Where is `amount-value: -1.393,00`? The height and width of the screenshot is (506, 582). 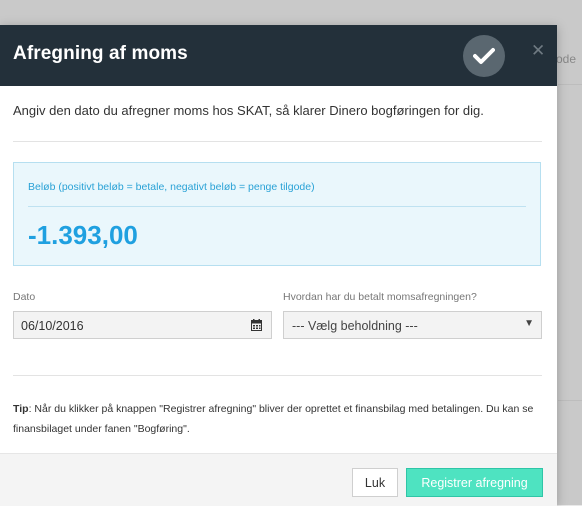 amount-value: -1.393,00 is located at coordinates (83, 235).